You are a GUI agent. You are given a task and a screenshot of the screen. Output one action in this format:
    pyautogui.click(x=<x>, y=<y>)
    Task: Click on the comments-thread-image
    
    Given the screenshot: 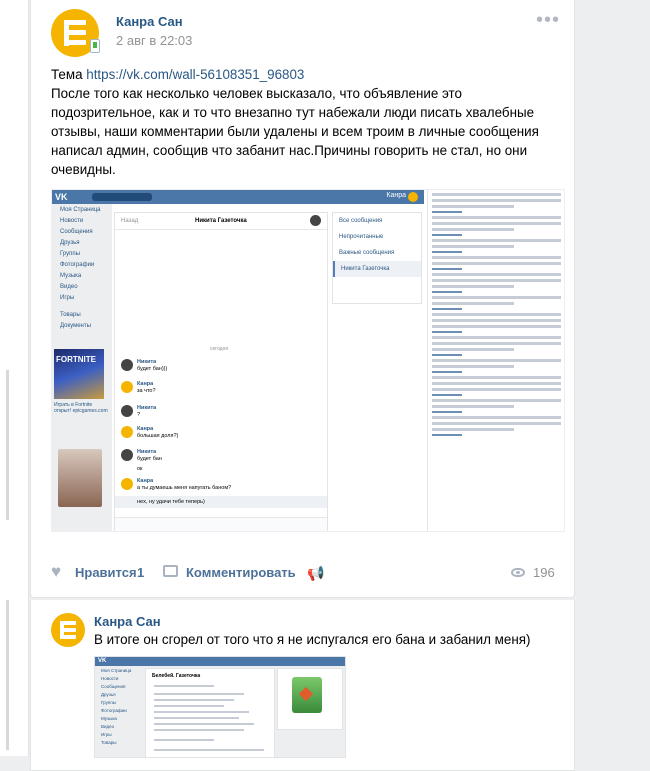 What is the action you would take?
    pyautogui.click(x=495, y=360)
    